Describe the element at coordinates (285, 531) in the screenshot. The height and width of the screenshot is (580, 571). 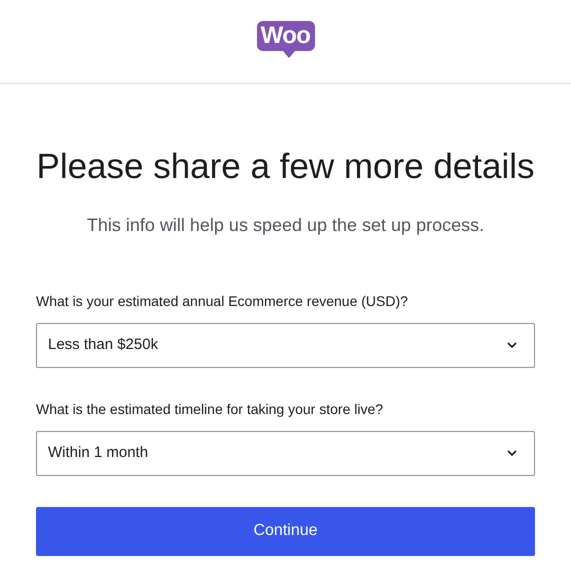
I see `continue-button: Continue` at that location.